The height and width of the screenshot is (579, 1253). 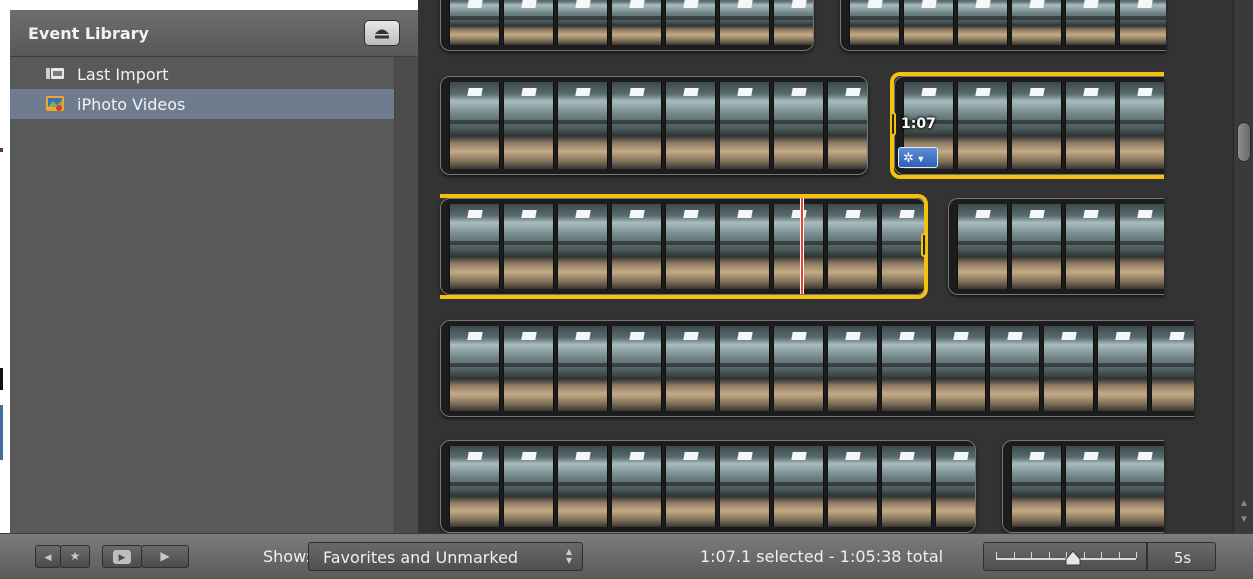 I want to click on scrollbar-thumb, so click(x=1244, y=142).